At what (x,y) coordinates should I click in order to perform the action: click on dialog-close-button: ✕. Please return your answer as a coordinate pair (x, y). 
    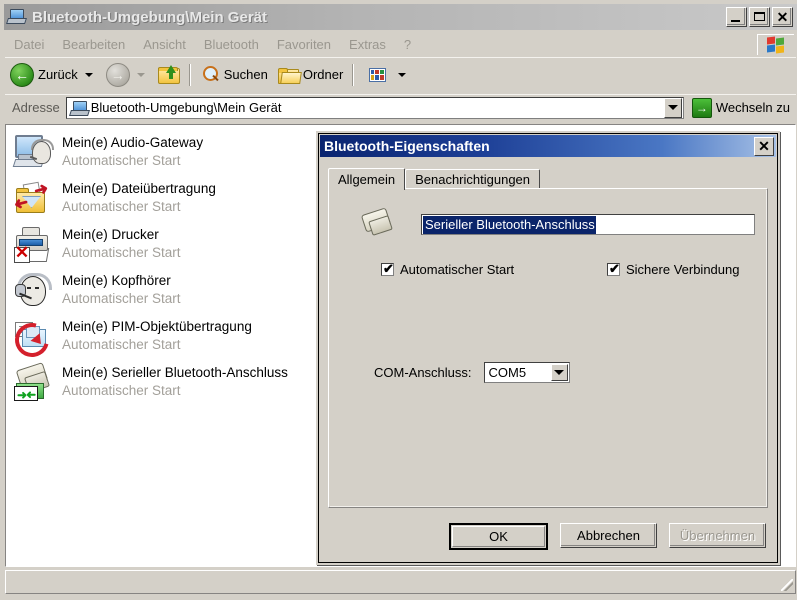
    Looking at the image, I should click on (764, 146).